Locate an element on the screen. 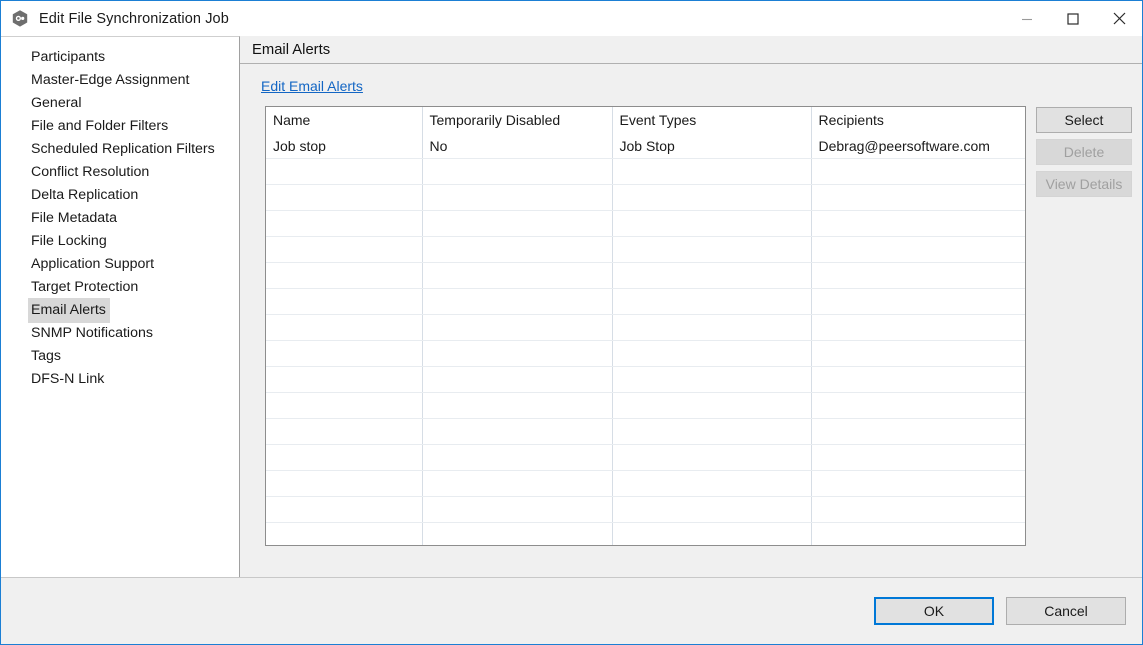 This screenshot has height=645, width=1143. column-header: Event Types is located at coordinates (712, 120).